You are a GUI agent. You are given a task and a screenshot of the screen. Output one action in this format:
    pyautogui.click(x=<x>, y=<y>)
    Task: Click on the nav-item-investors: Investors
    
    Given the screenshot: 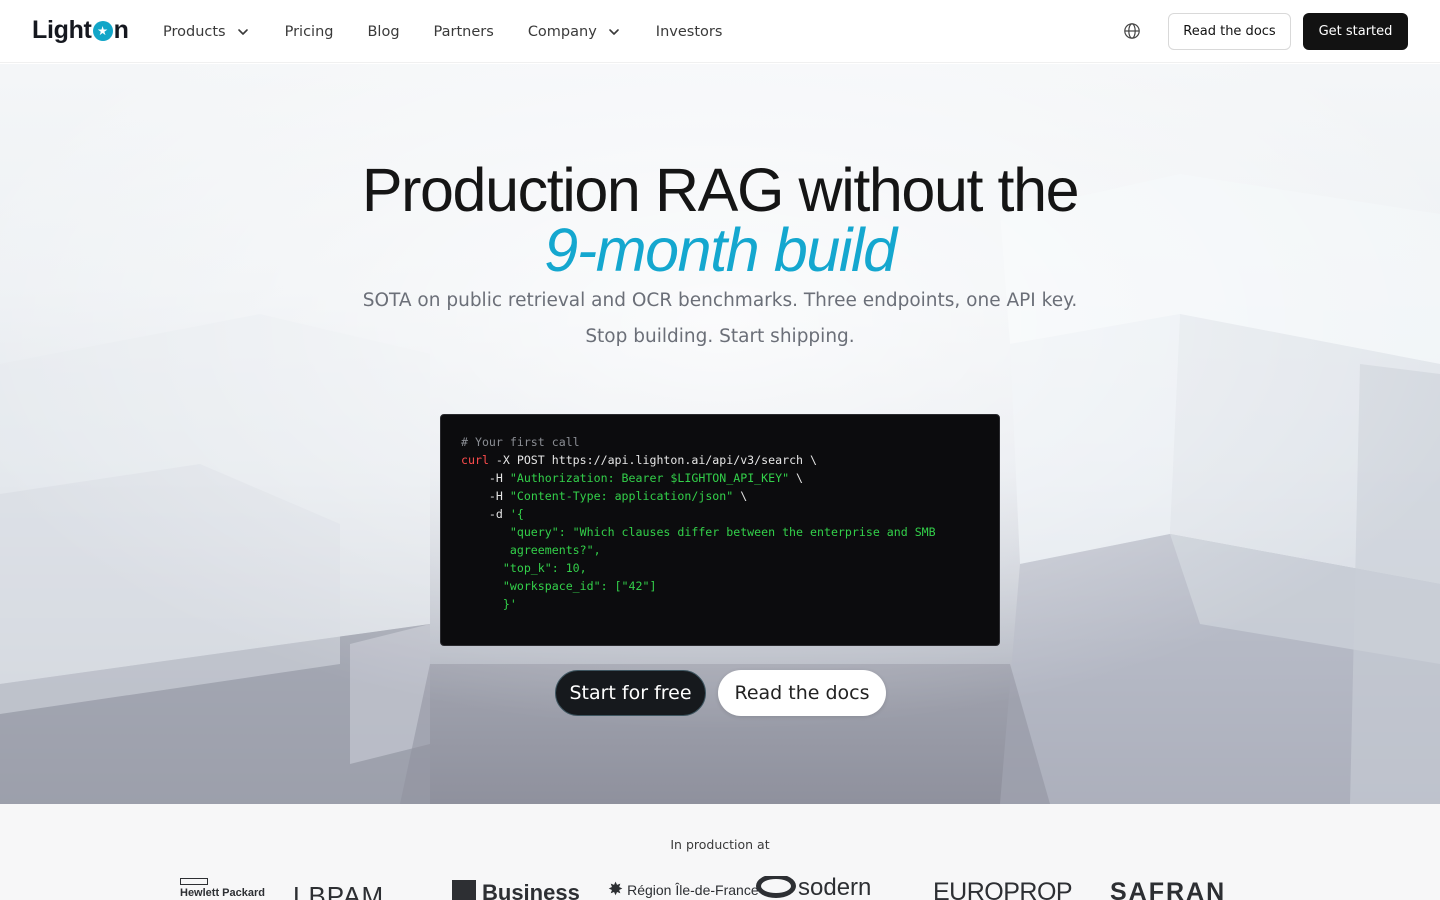 What is the action you would take?
    pyautogui.click(x=689, y=32)
    